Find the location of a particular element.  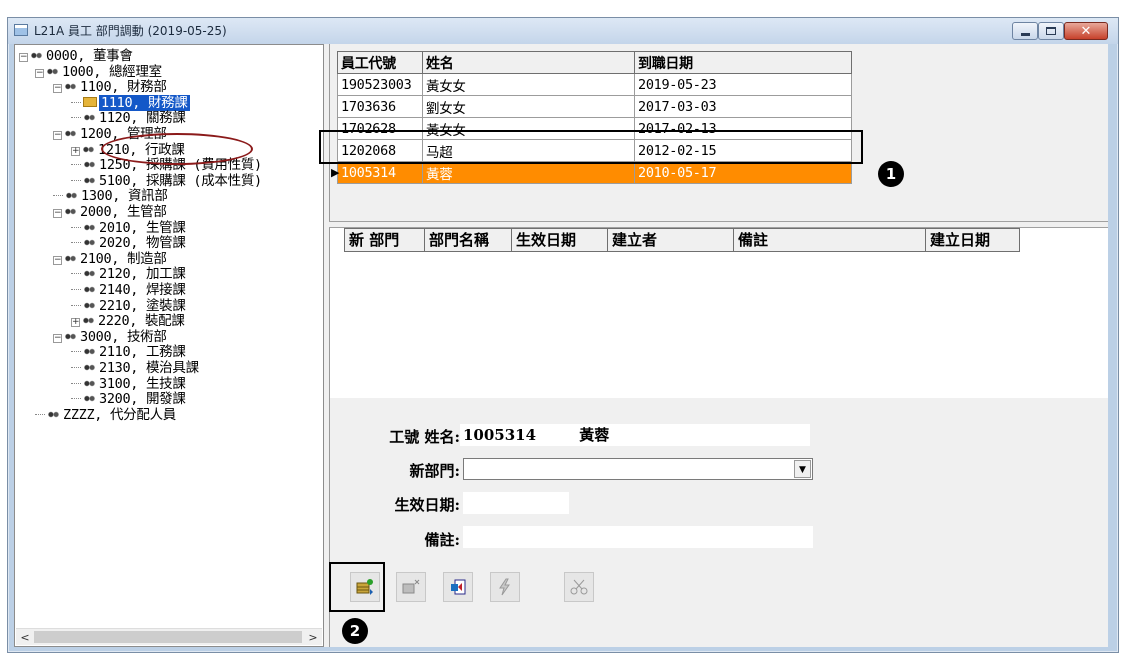

tree-item: ZZZZ, 代分配人員 is located at coordinates (105, 415).